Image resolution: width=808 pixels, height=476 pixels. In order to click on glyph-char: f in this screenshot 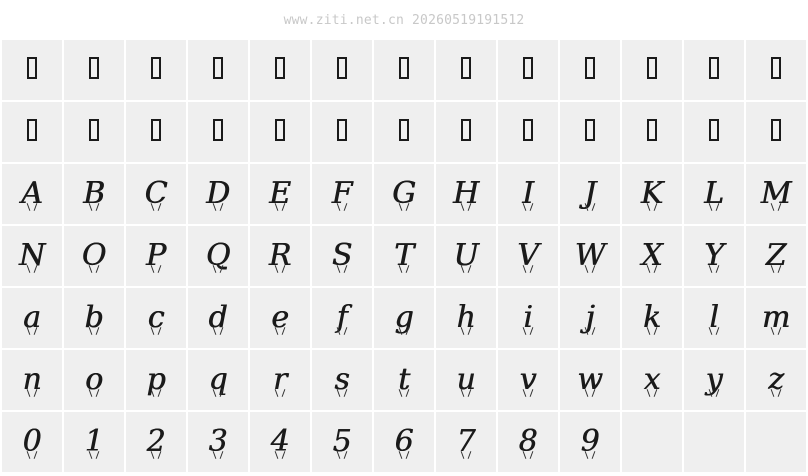, I will do `click(342, 317)`.